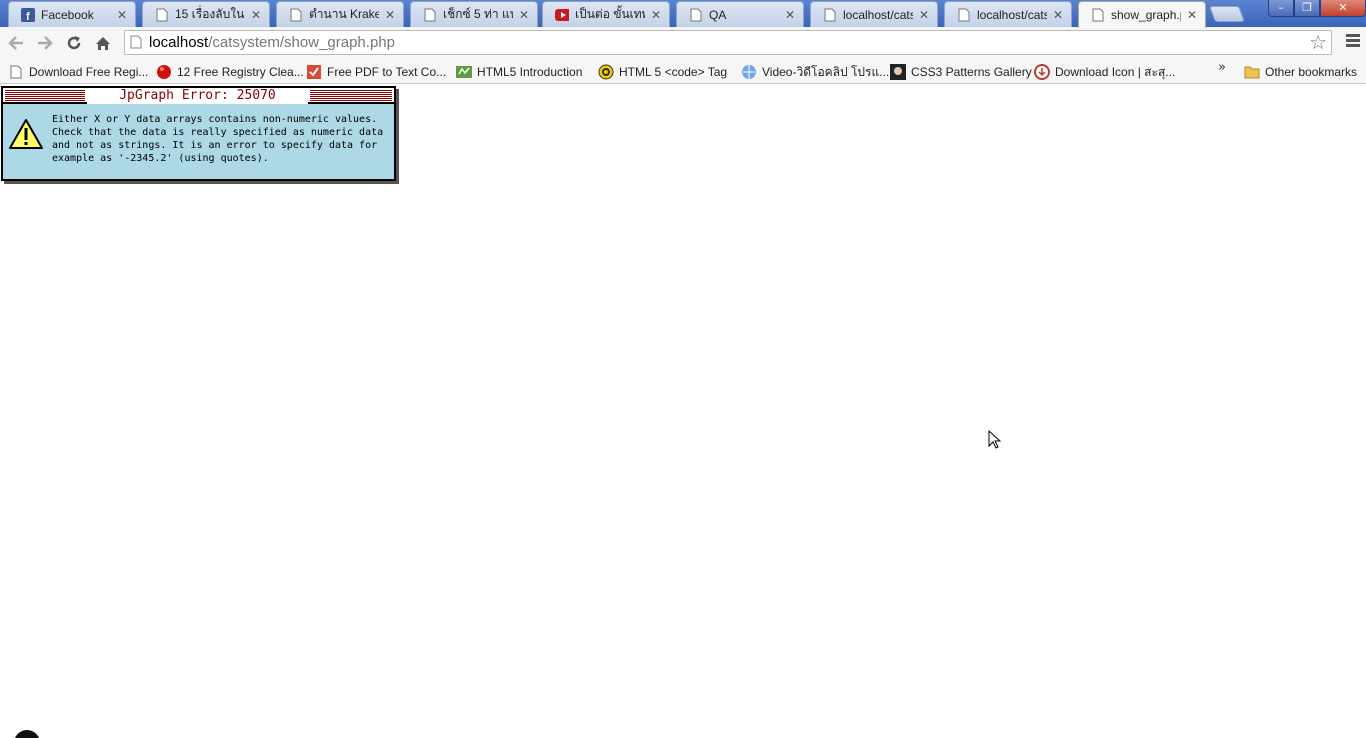 The height and width of the screenshot is (738, 1366). I want to click on forward-arrow-icon, so click(45, 43).